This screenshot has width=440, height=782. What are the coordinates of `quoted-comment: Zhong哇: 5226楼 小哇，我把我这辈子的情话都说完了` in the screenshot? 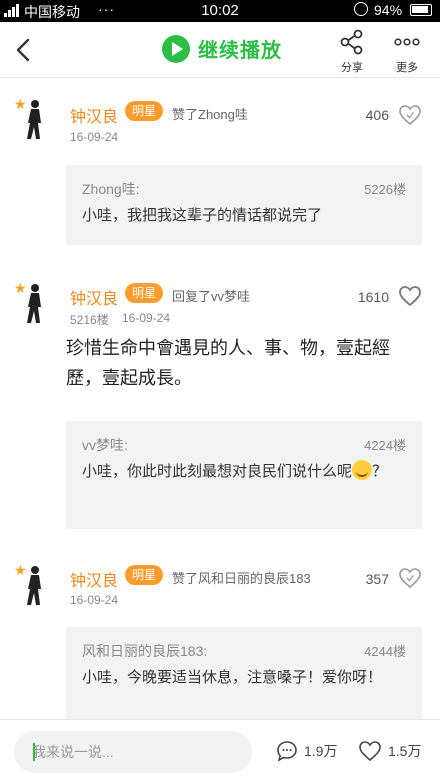 It's located at (244, 205).